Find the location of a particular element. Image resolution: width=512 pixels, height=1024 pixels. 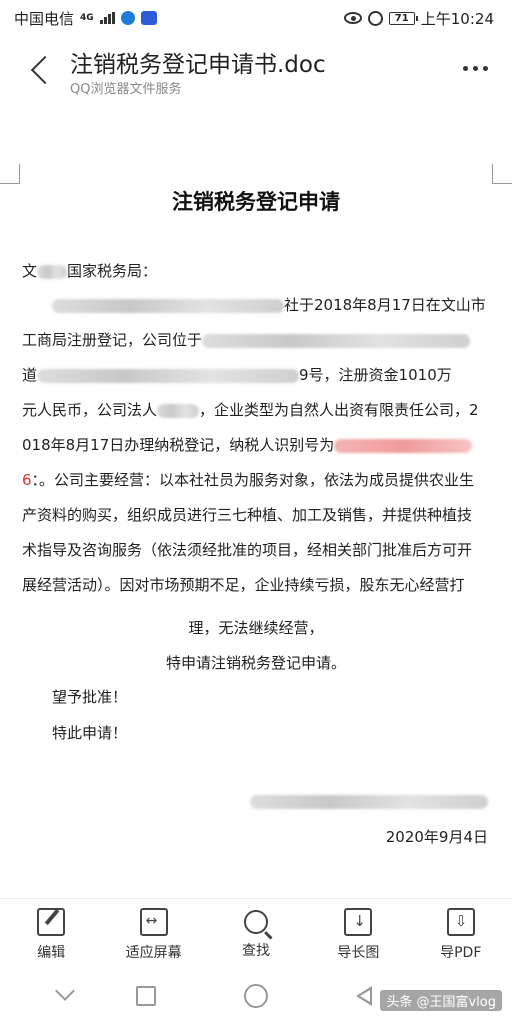

more-options-button is located at coordinates (475, 68).